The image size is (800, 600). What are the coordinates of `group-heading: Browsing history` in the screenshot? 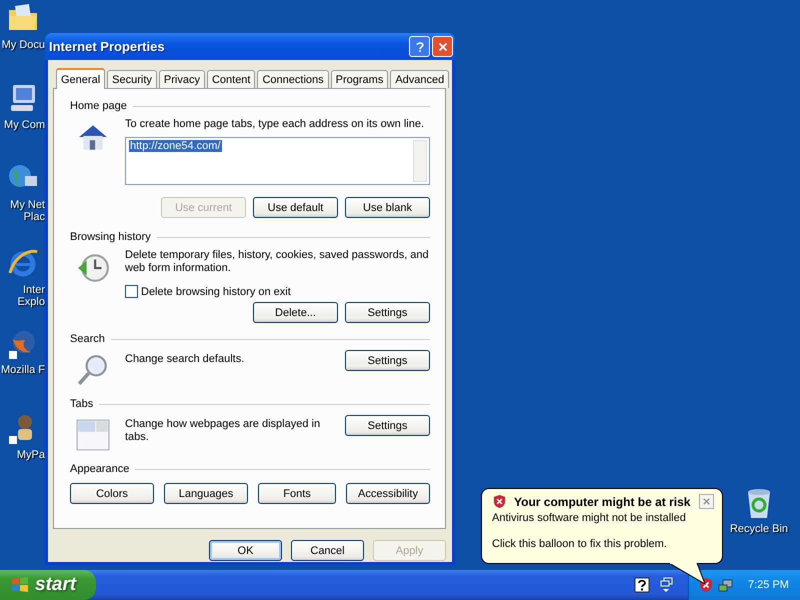 It's located at (110, 237).